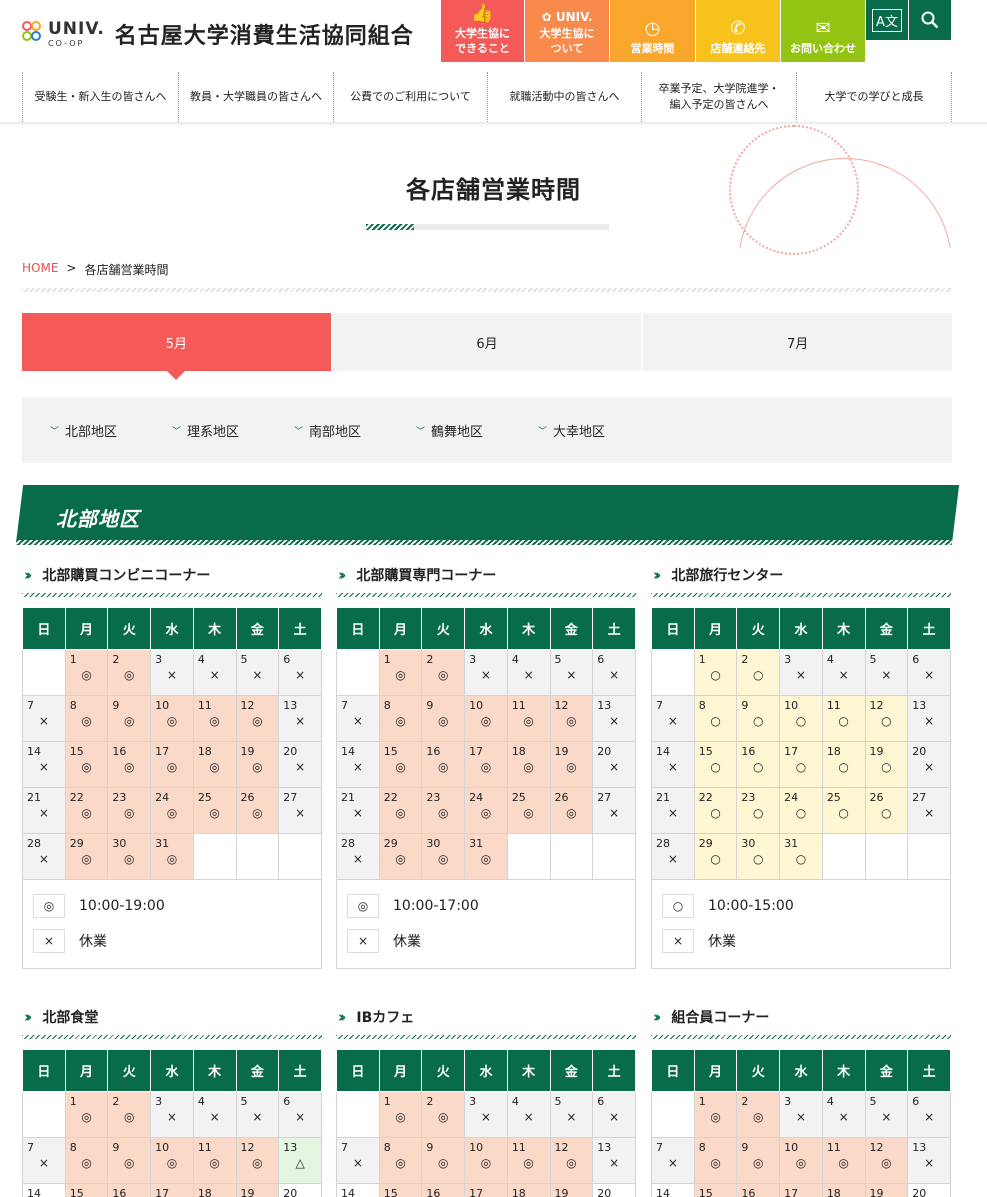 This screenshot has height=1197, width=987. What do you see at coordinates (257, 810) in the screenshot?
I see `calendar-day: 26 ◎` at bounding box center [257, 810].